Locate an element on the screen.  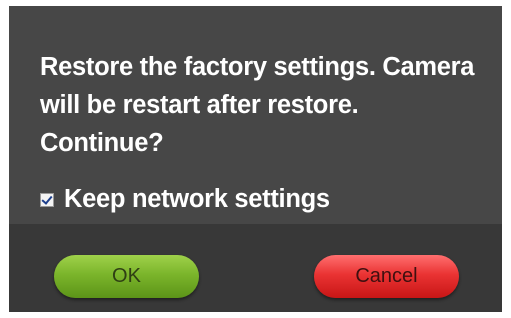
keep-network-checkbox is located at coordinates (47, 200).